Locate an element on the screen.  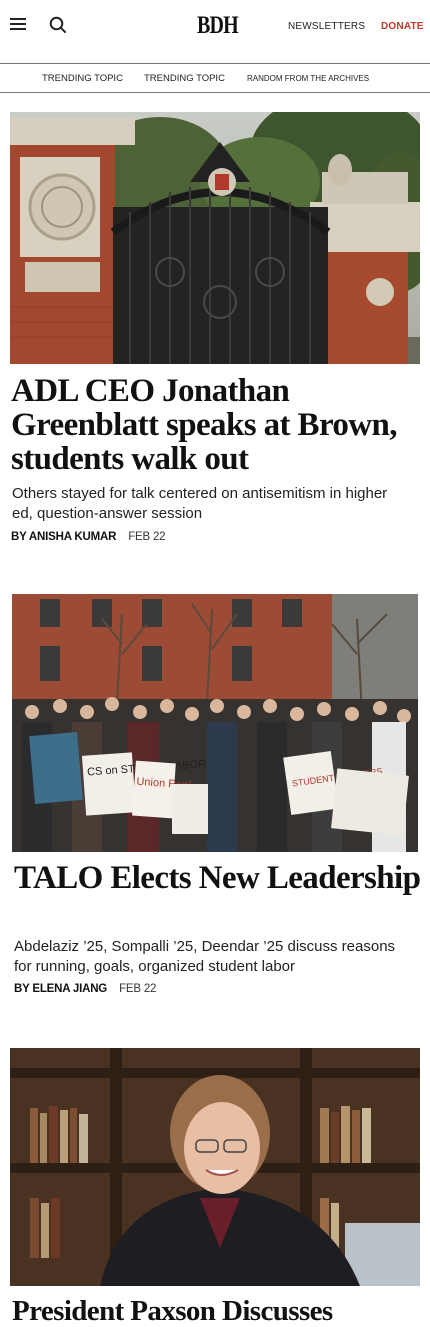
author-link: BY ANISHA KUMAR is located at coordinates (63, 537).